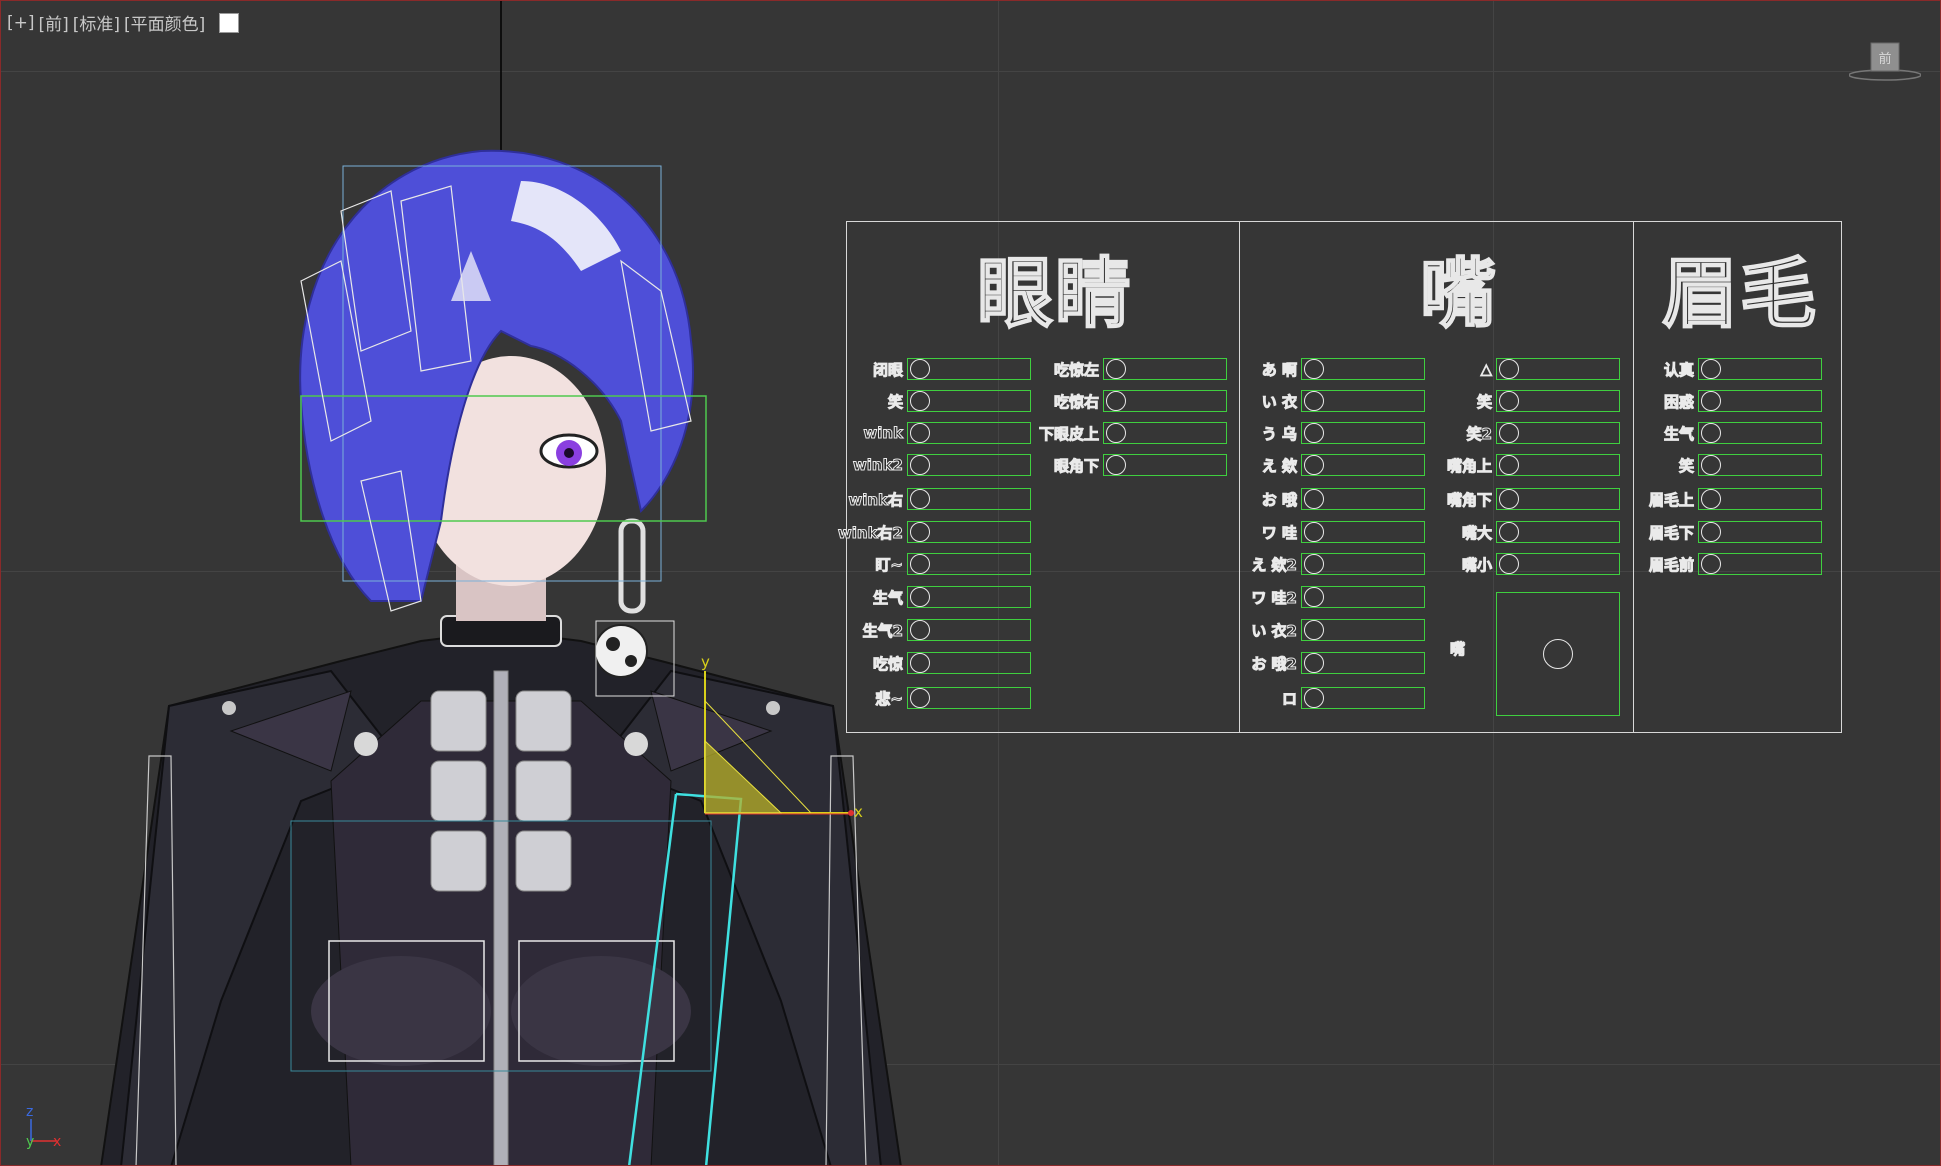  Describe the element at coordinates (1671, 564) in the screenshot. I see `slider-label: 眉毛前` at that location.